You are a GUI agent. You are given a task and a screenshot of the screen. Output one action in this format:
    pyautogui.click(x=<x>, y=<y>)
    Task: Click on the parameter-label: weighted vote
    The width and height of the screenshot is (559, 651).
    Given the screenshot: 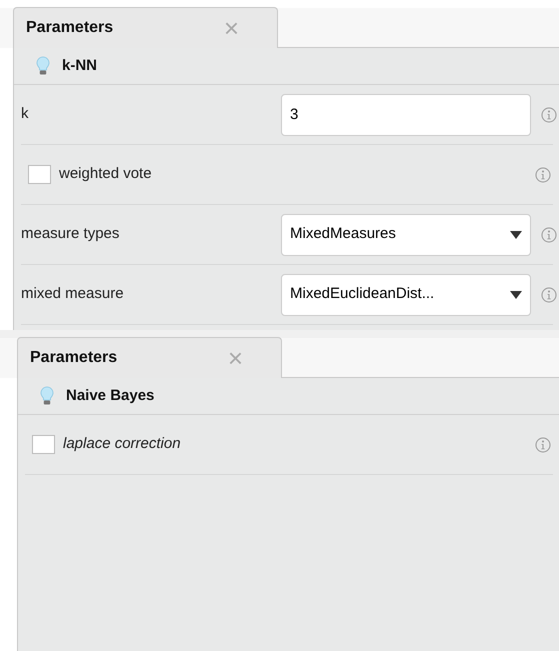 What is the action you would take?
    pyautogui.click(x=105, y=174)
    